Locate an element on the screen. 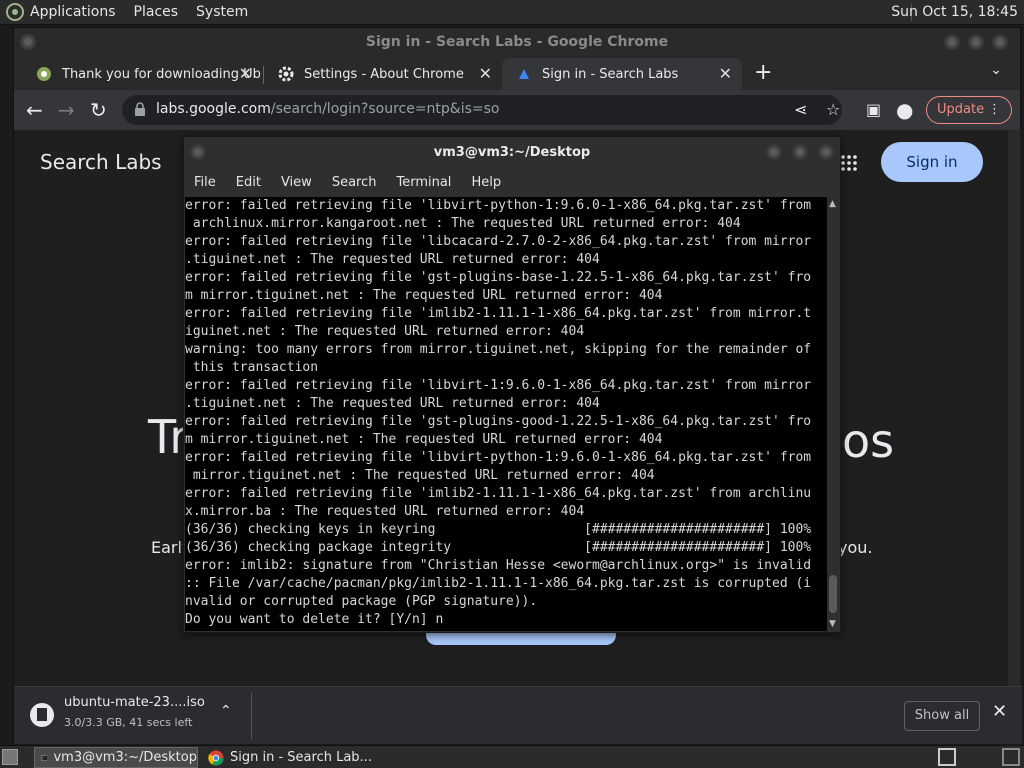 This screenshot has height=768, width=1024. taskbar-item-label: vm3@vm3:~/Desktop is located at coordinates (125, 757).